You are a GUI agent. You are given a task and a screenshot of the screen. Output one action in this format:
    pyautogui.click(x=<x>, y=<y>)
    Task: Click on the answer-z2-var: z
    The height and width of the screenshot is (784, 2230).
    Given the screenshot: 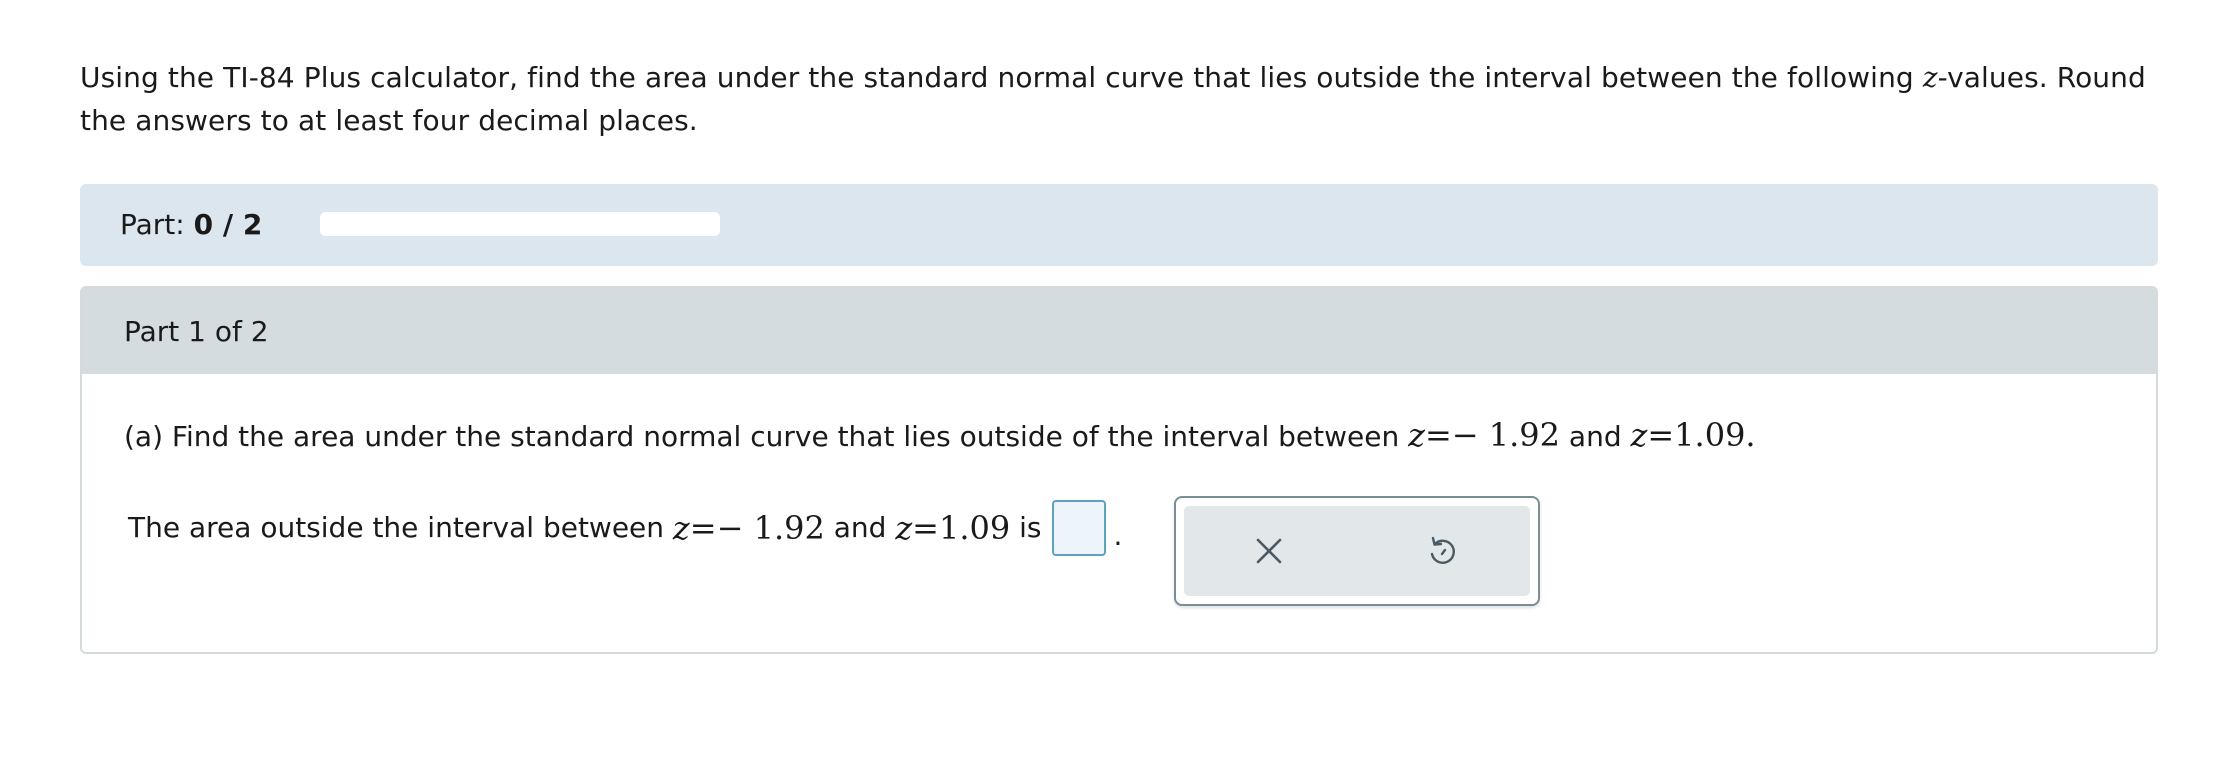 What is the action you would take?
    pyautogui.click(x=904, y=528)
    